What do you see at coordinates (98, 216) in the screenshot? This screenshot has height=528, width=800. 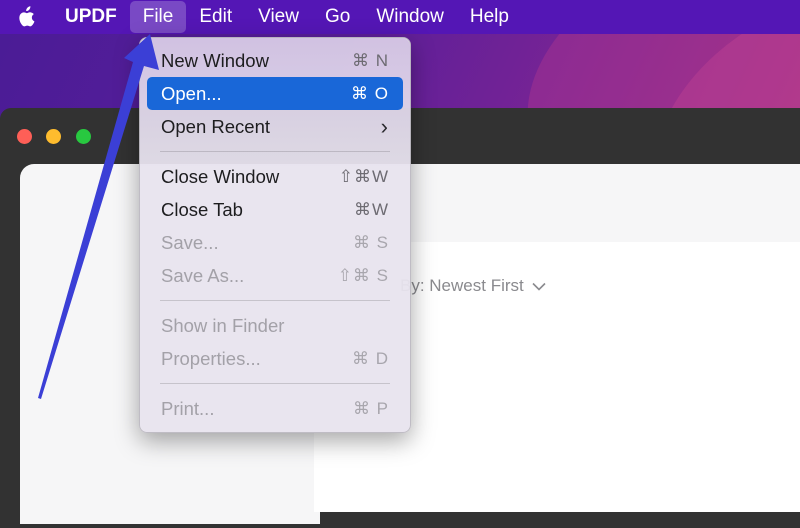 I see `annotation-arrow-icon` at bounding box center [98, 216].